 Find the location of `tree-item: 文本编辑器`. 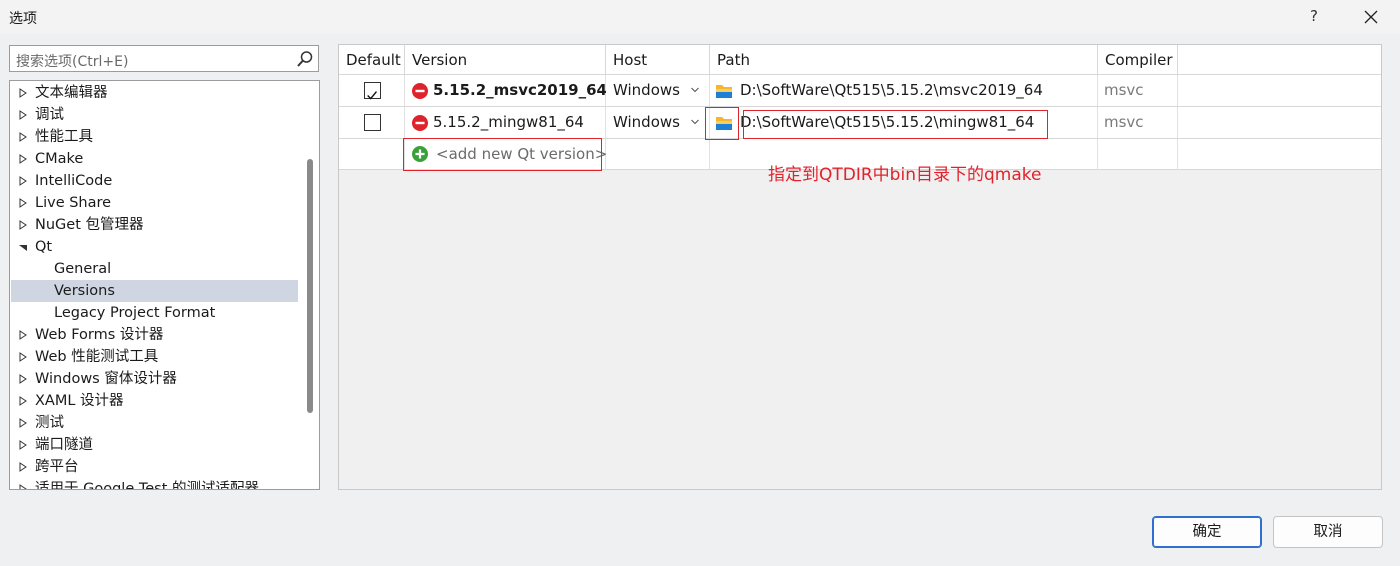

tree-item: 文本编辑器 is located at coordinates (154, 93).